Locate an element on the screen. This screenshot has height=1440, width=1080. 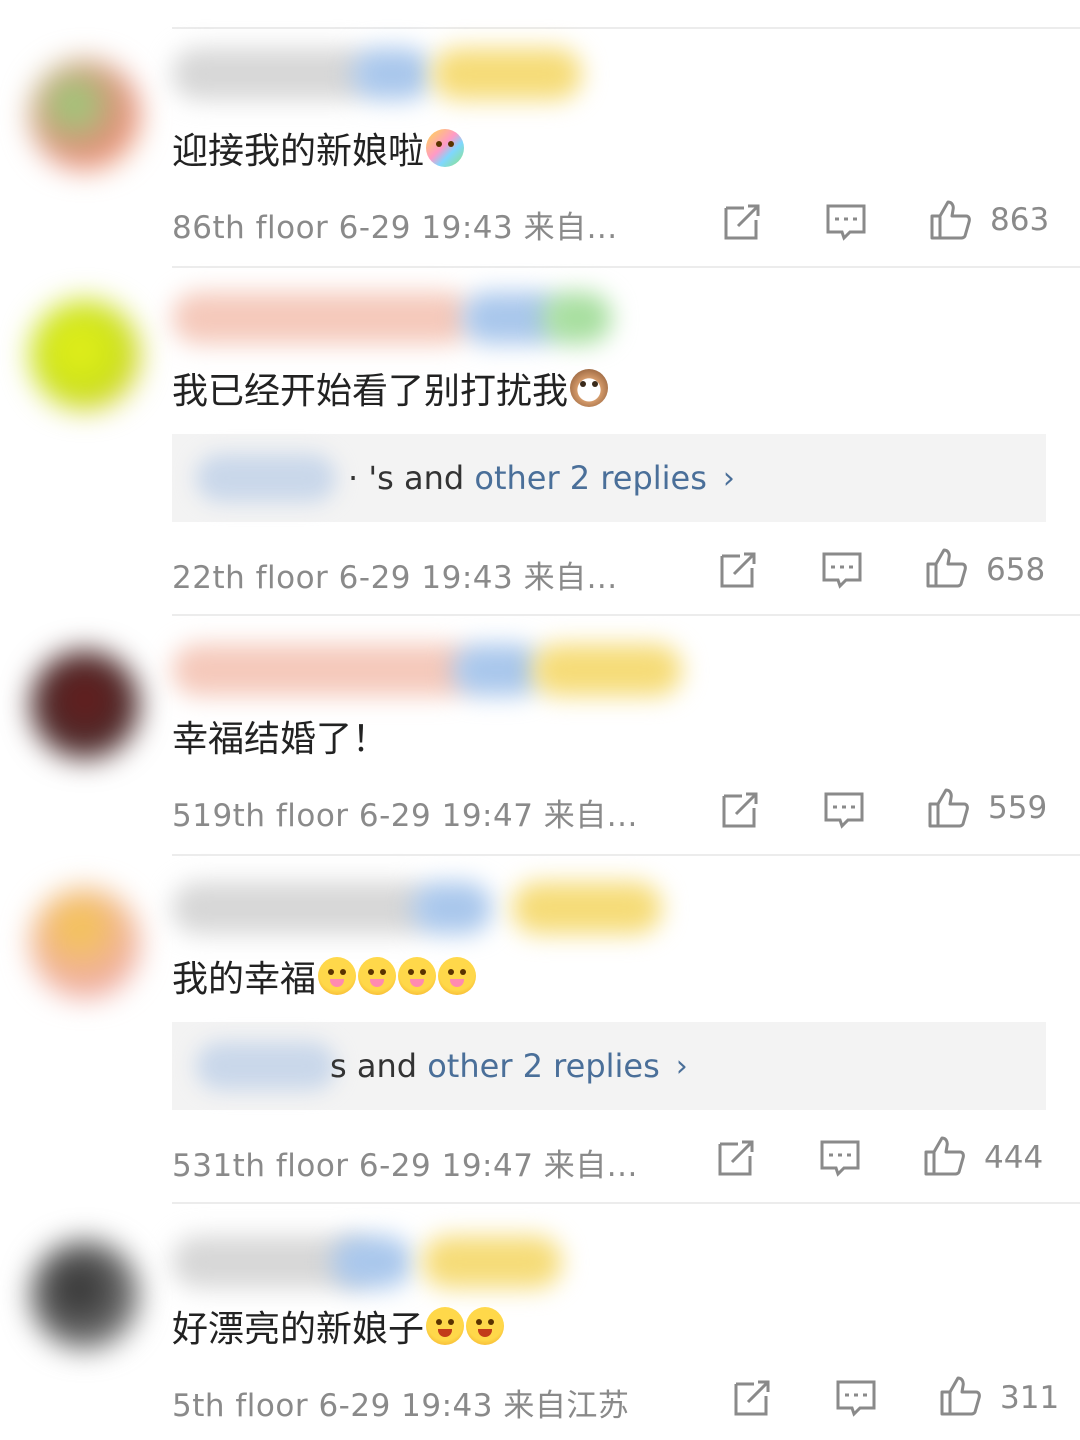
like-count: 444 is located at coordinates (1014, 1158).